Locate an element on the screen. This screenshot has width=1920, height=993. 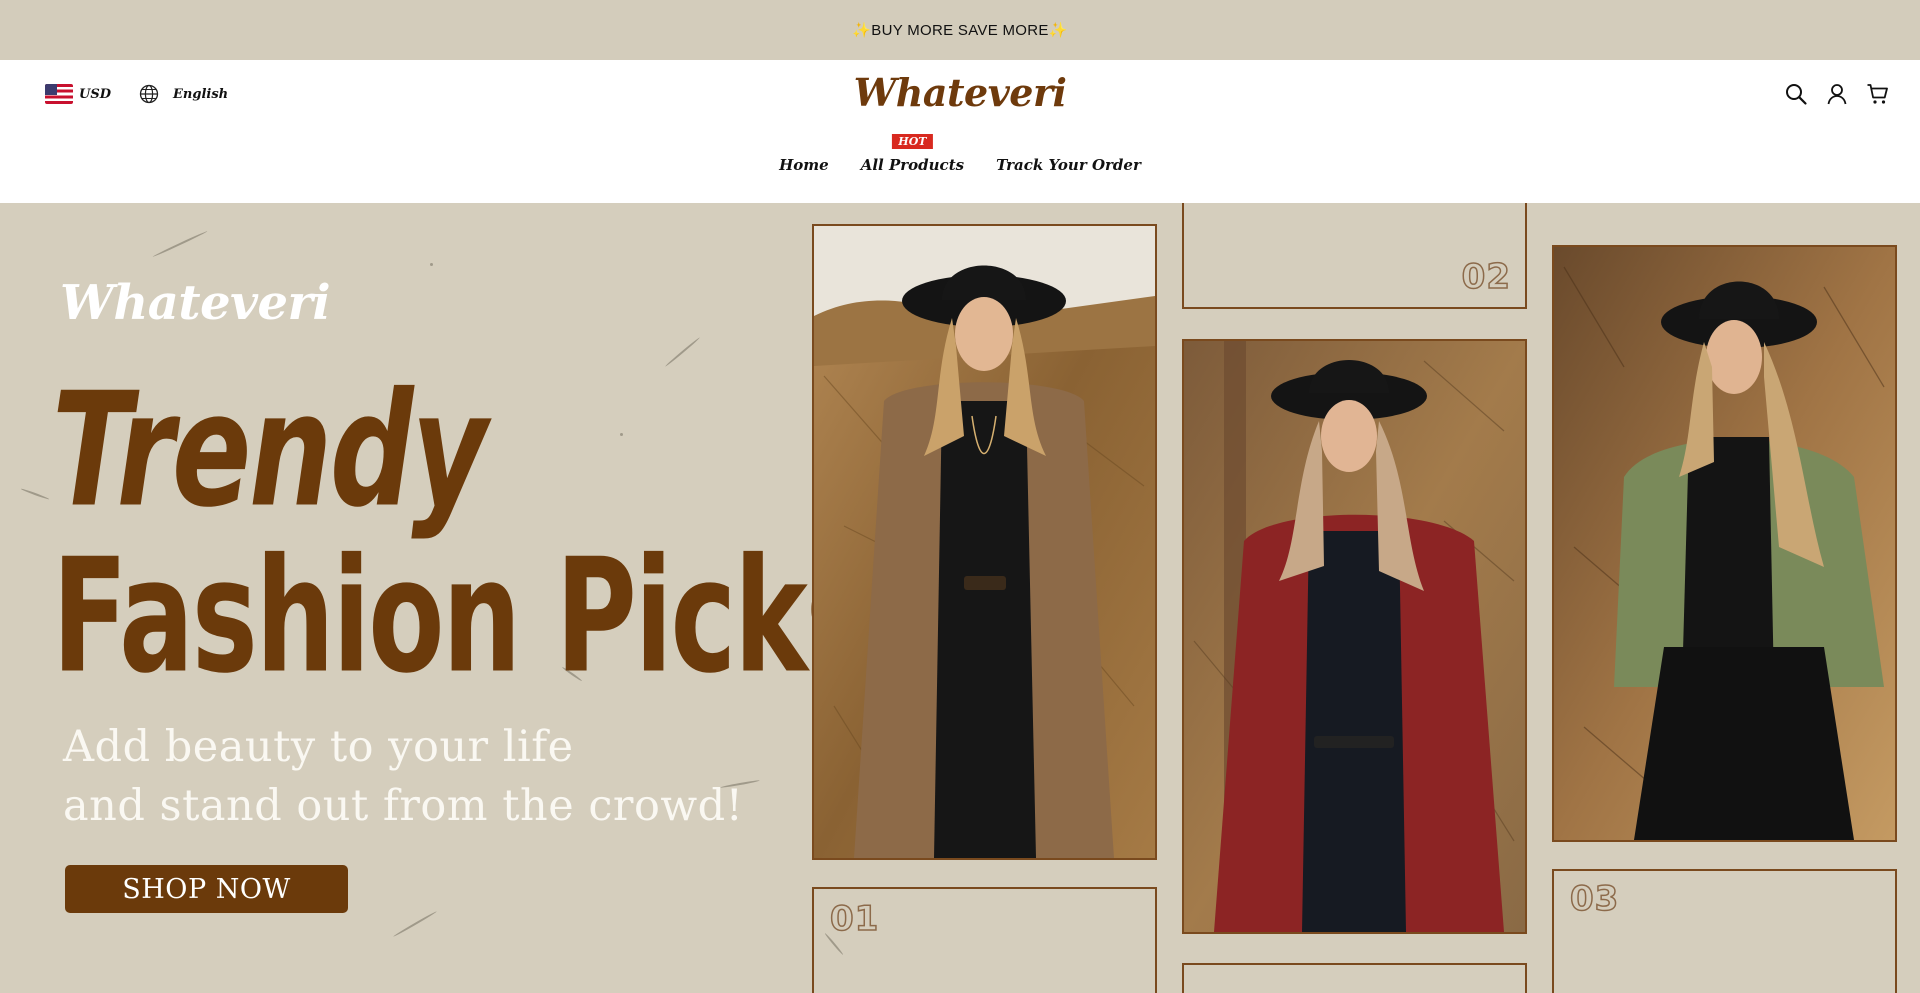
announcement-bar: ✨ BUY MORE SAVE MORE ✨ is located at coordinates (960, 30).